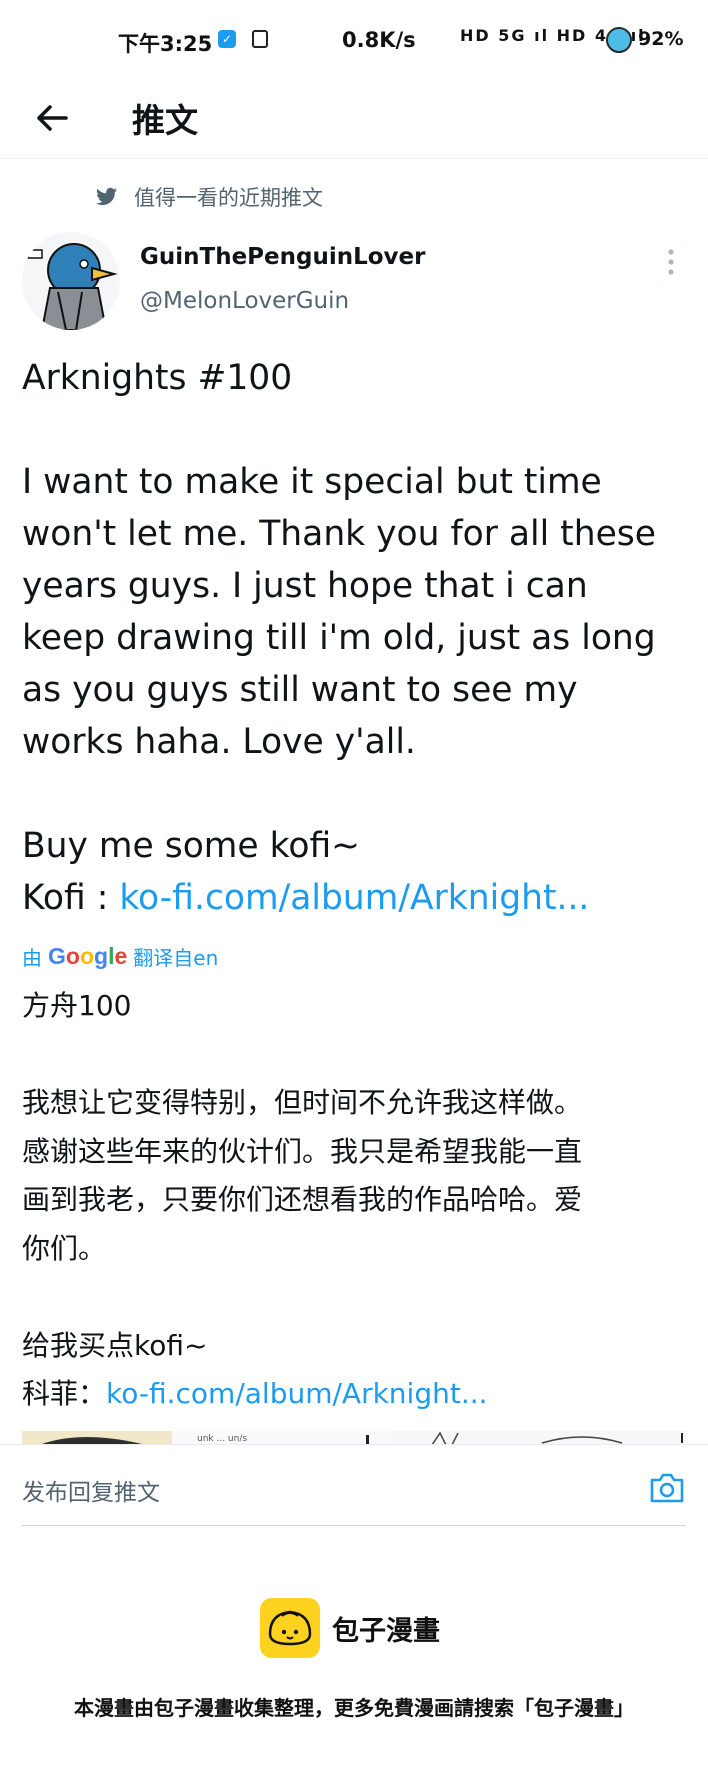  What do you see at coordinates (176, 958) in the screenshot?
I see `translated-from-label: 翻译自en` at bounding box center [176, 958].